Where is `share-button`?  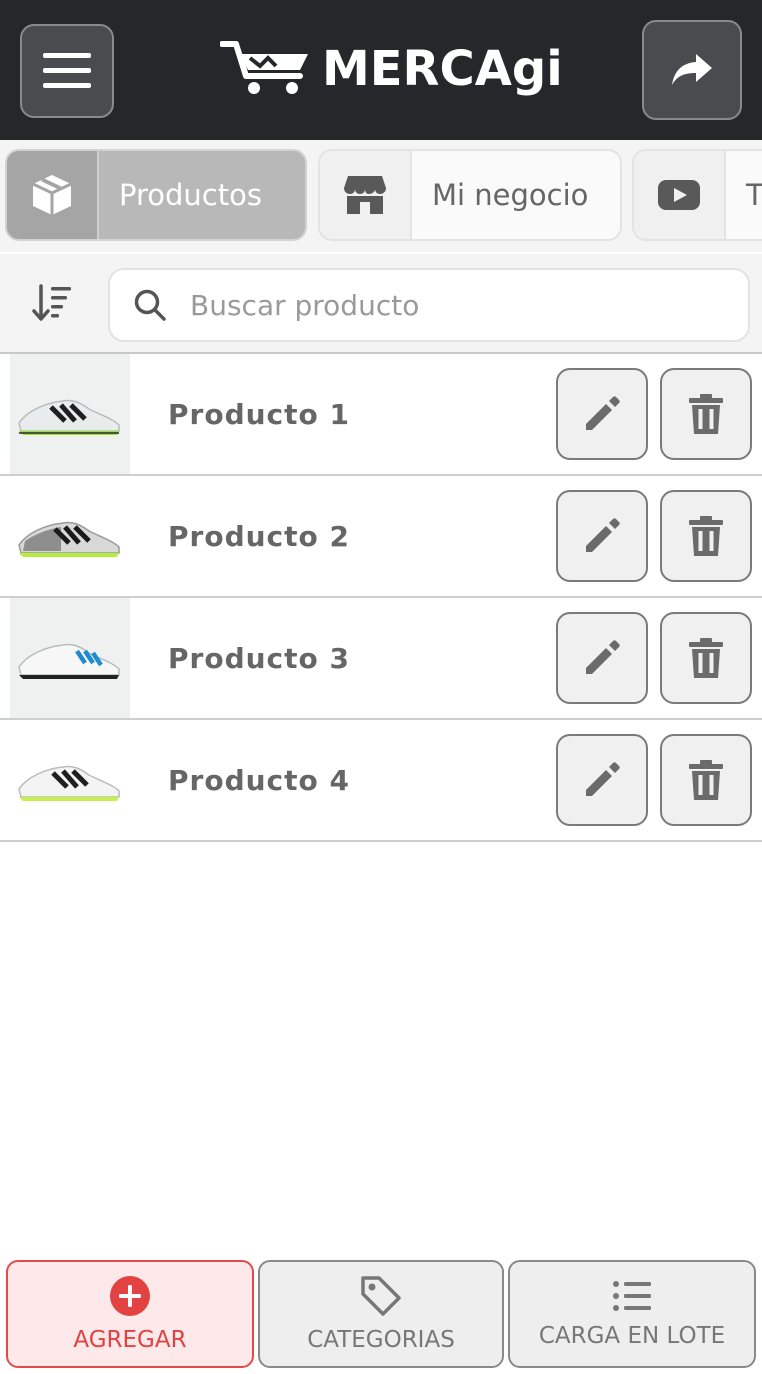 share-button is located at coordinates (692, 70).